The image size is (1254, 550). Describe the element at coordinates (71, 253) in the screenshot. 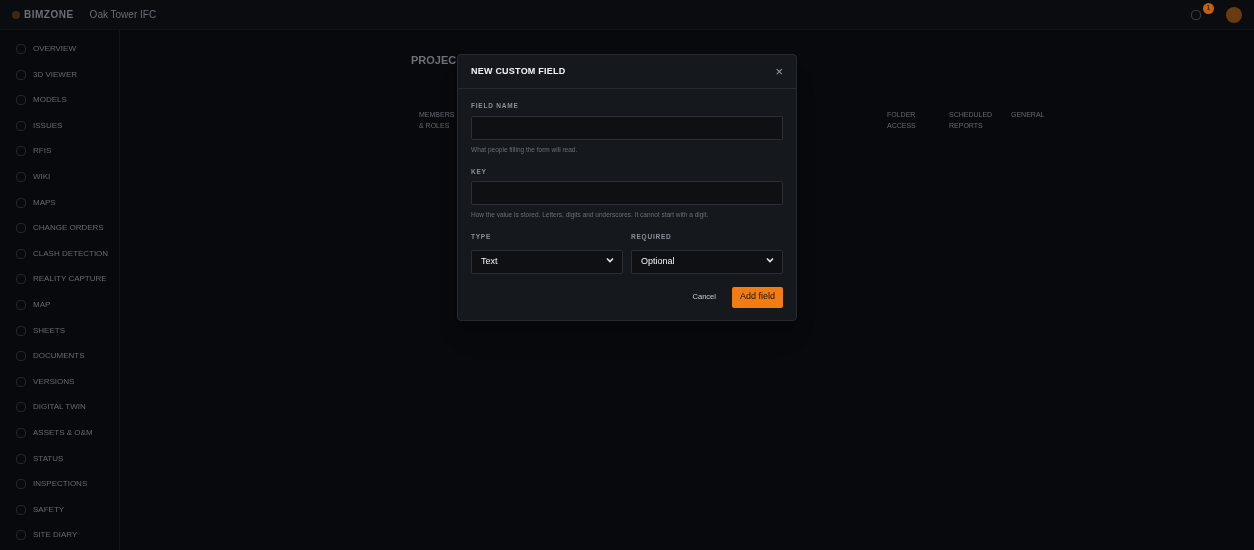

I see `nav-item: CLASH DETECTION` at that location.